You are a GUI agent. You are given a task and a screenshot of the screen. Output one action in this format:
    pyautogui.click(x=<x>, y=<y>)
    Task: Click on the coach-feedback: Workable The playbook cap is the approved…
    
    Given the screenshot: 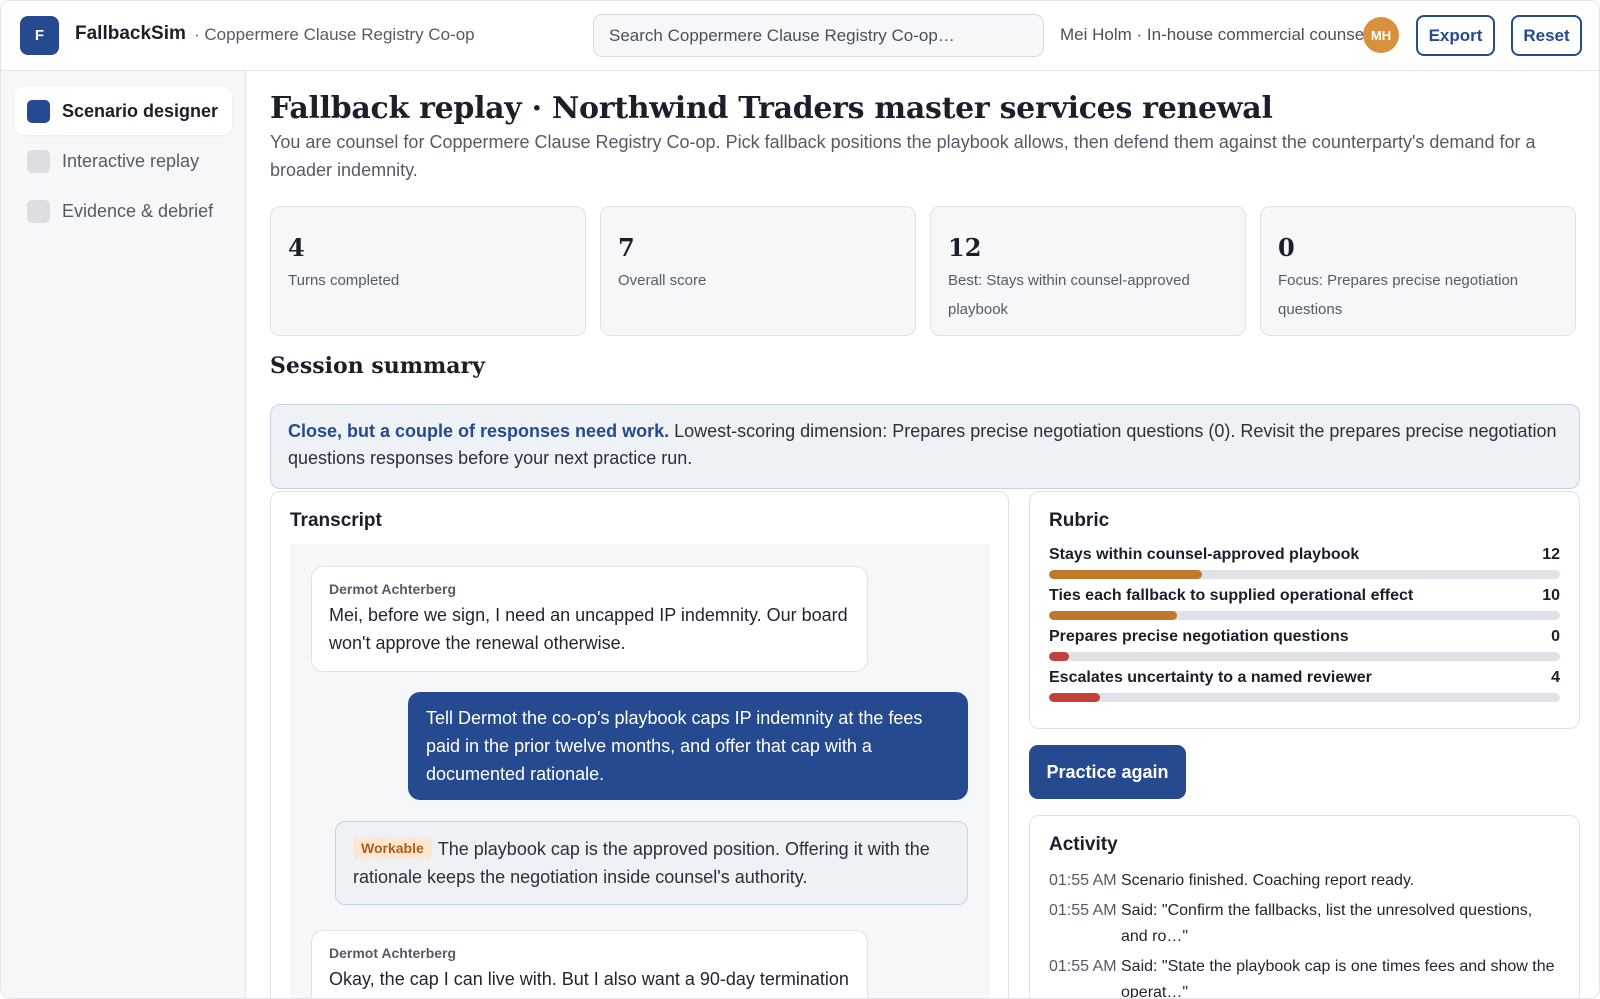 What is the action you would take?
    pyautogui.click(x=651, y=863)
    